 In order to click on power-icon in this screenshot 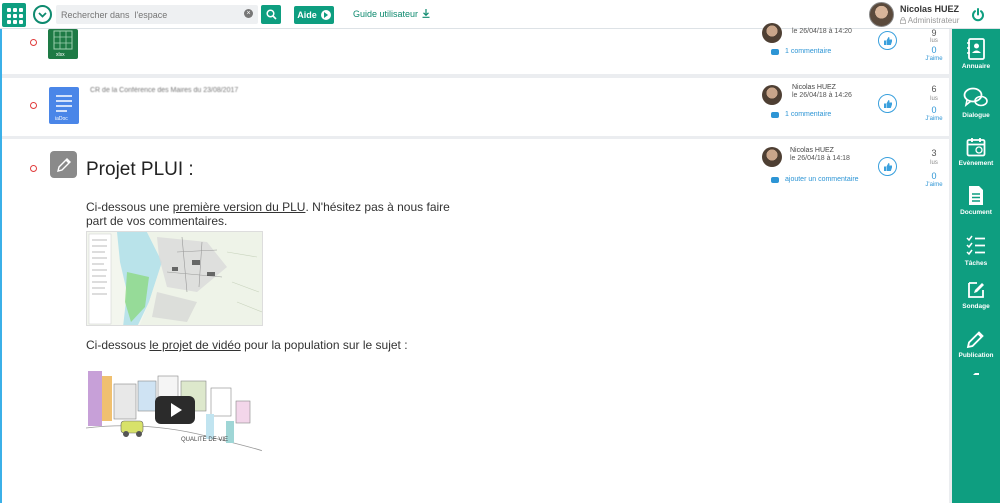, I will do `click(977, 14)`.